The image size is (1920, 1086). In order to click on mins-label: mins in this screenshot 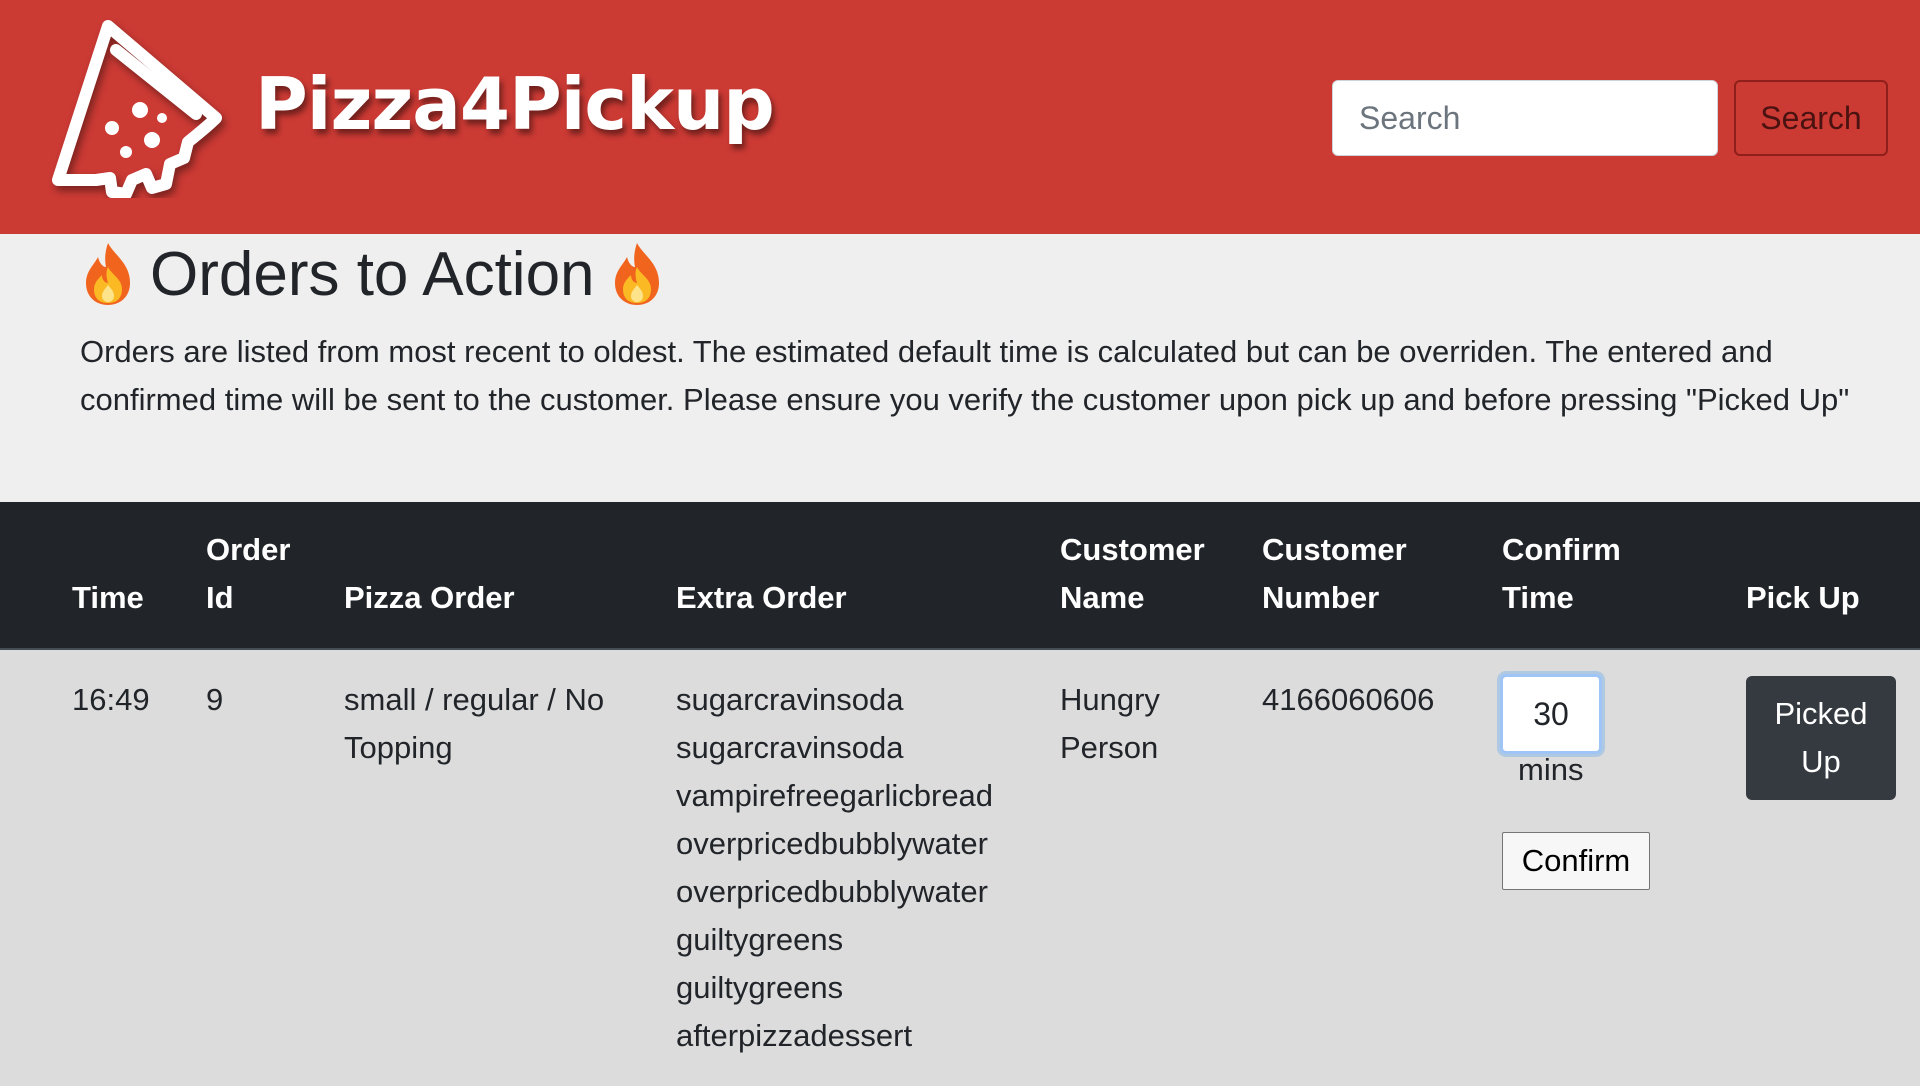, I will do `click(1551, 769)`.